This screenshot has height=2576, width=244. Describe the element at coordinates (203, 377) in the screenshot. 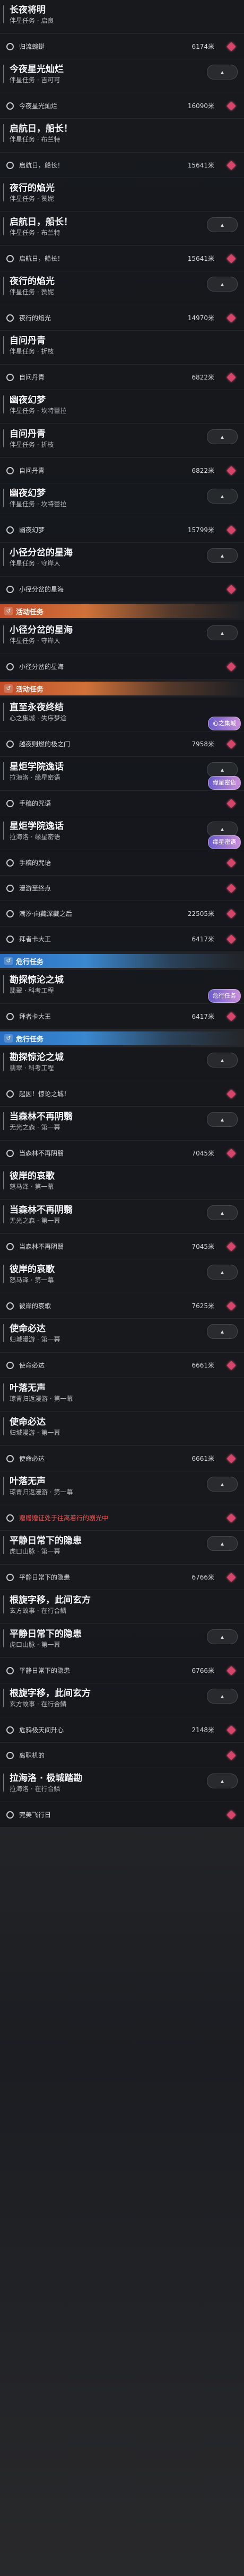

I see `step-distance: 6822米` at that location.